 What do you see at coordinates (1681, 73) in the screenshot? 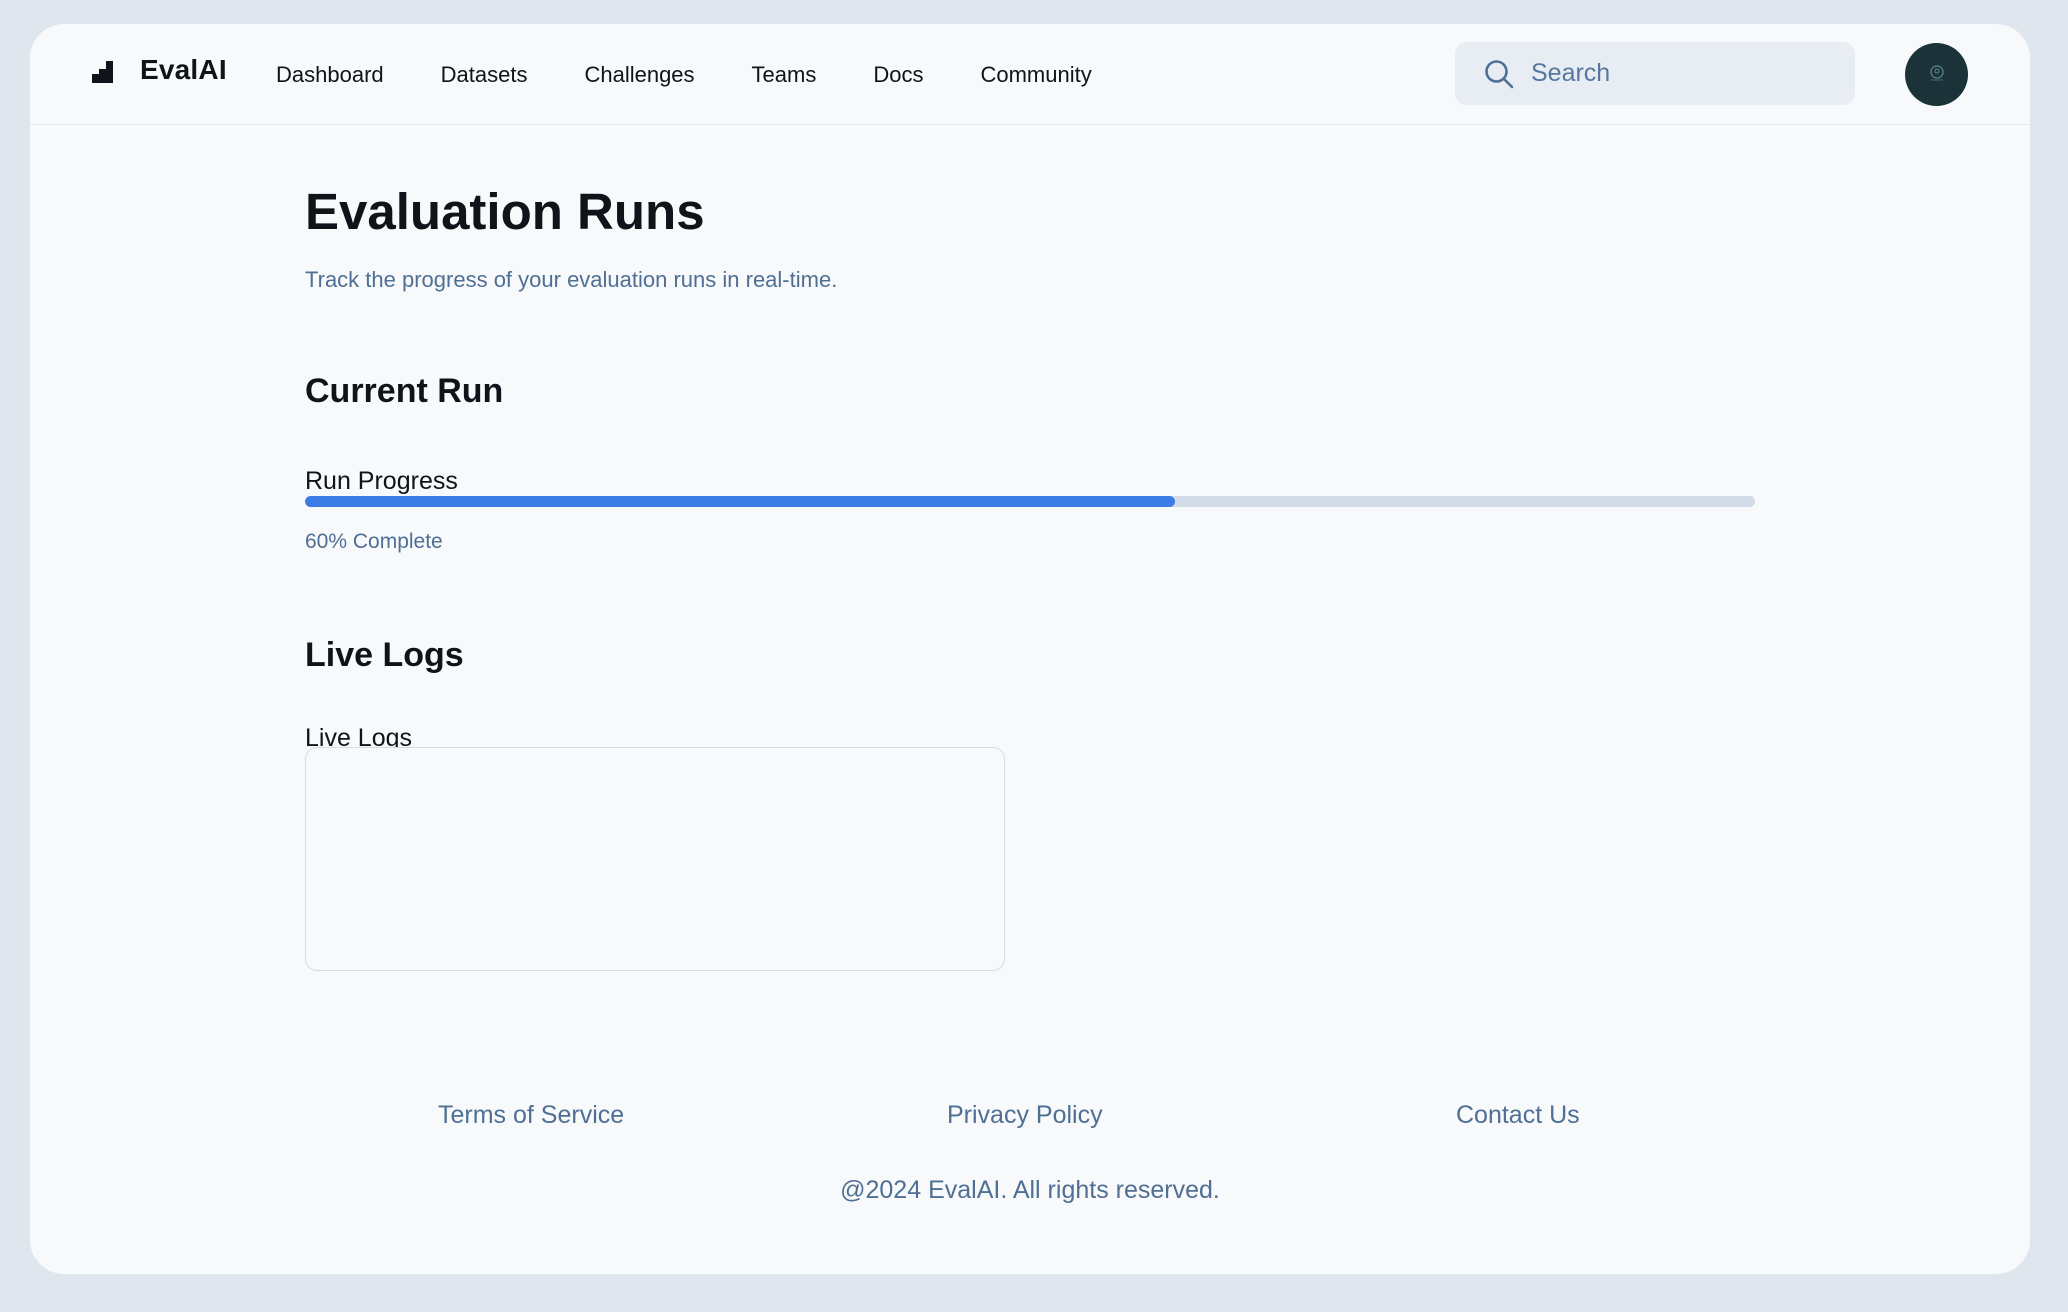
I see `search-input` at bounding box center [1681, 73].